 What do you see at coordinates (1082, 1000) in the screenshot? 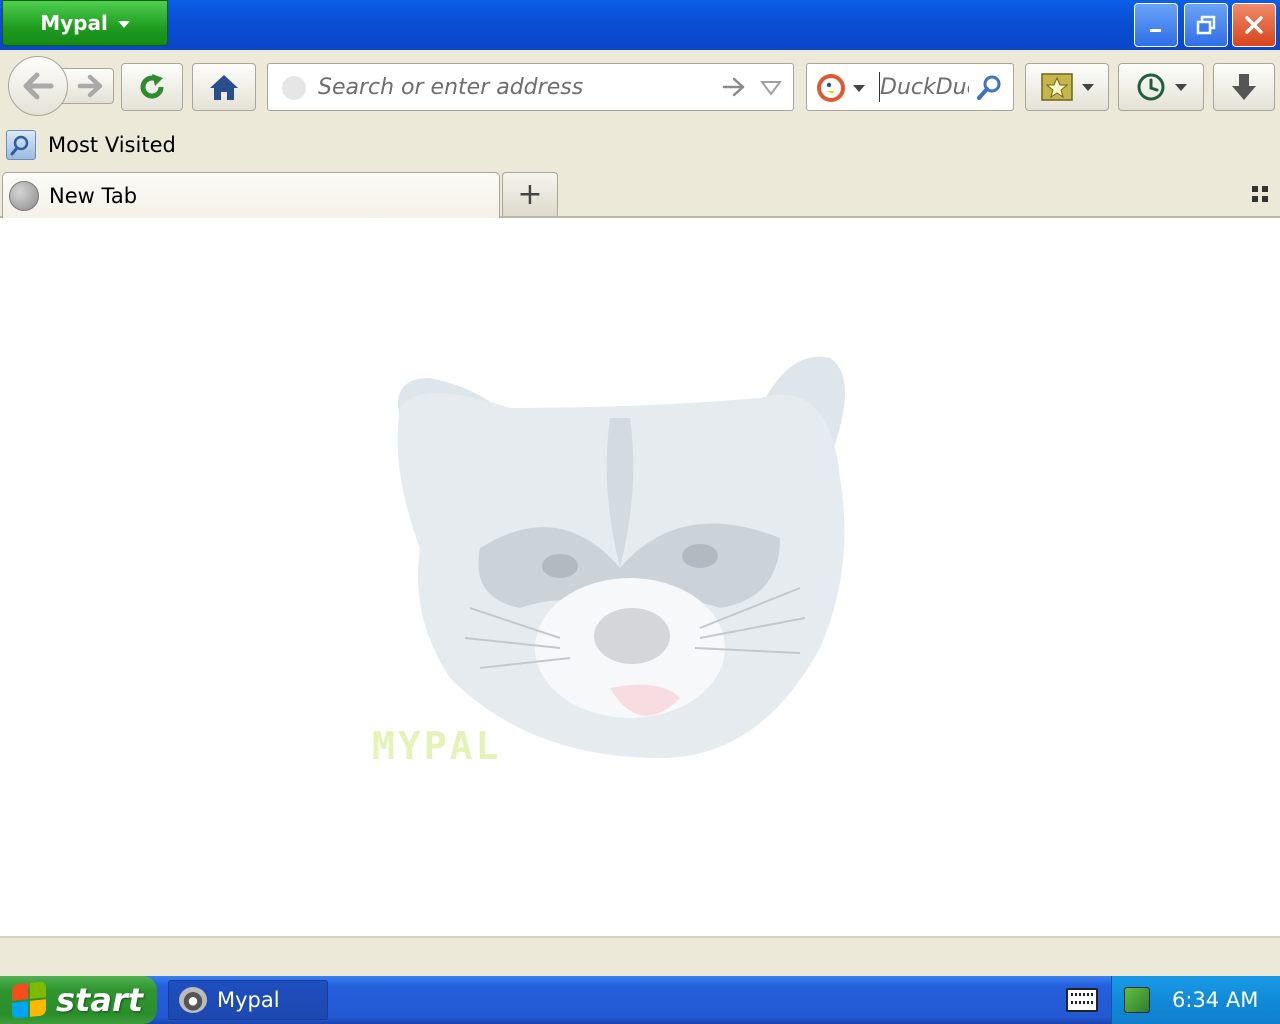
I see `keyboard-icon` at bounding box center [1082, 1000].